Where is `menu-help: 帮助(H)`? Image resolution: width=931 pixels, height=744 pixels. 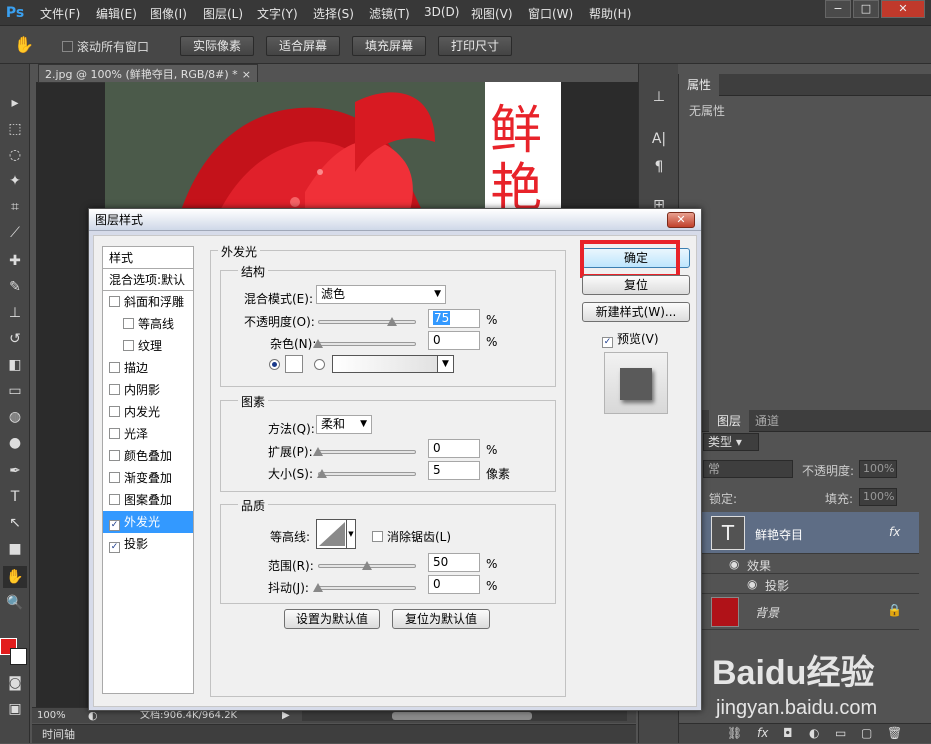 menu-help: 帮助(H) is located at coordinates (610, 13).